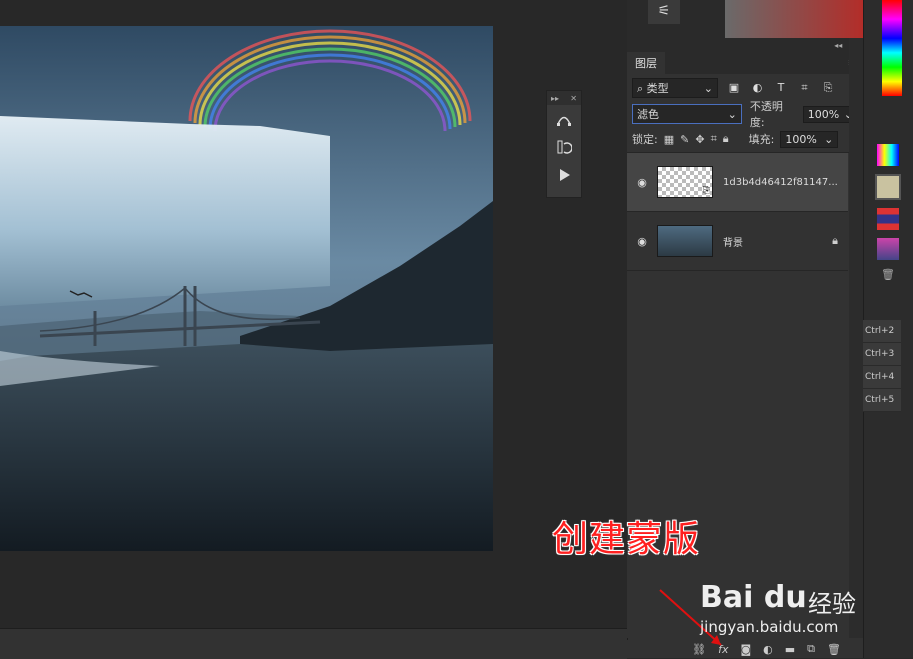  What do you see at coordinates (745, 88) in the screenshot?
I see `filter-row: ⌕ 类型 ⌄ ▣ ◐ T ⌗ ⎘` at bounding box center [745, 88].